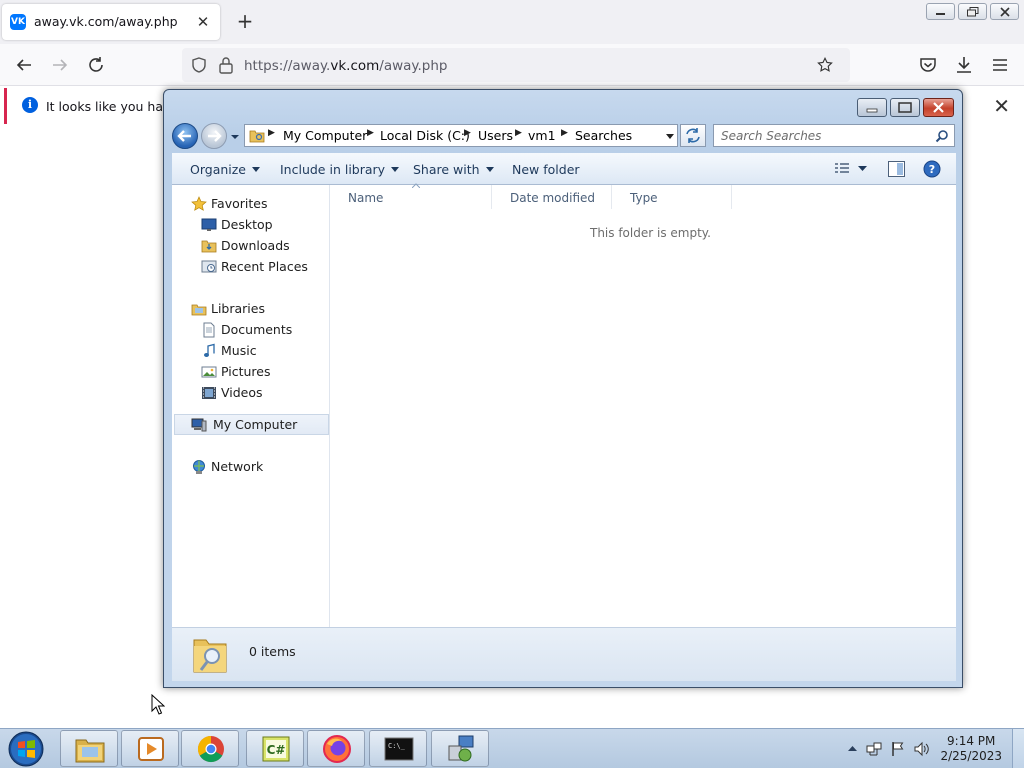 Image resolution: width=1024 pixels, height=768 pixels. I want to click on explorer-minimize-button, so click(872, 107).